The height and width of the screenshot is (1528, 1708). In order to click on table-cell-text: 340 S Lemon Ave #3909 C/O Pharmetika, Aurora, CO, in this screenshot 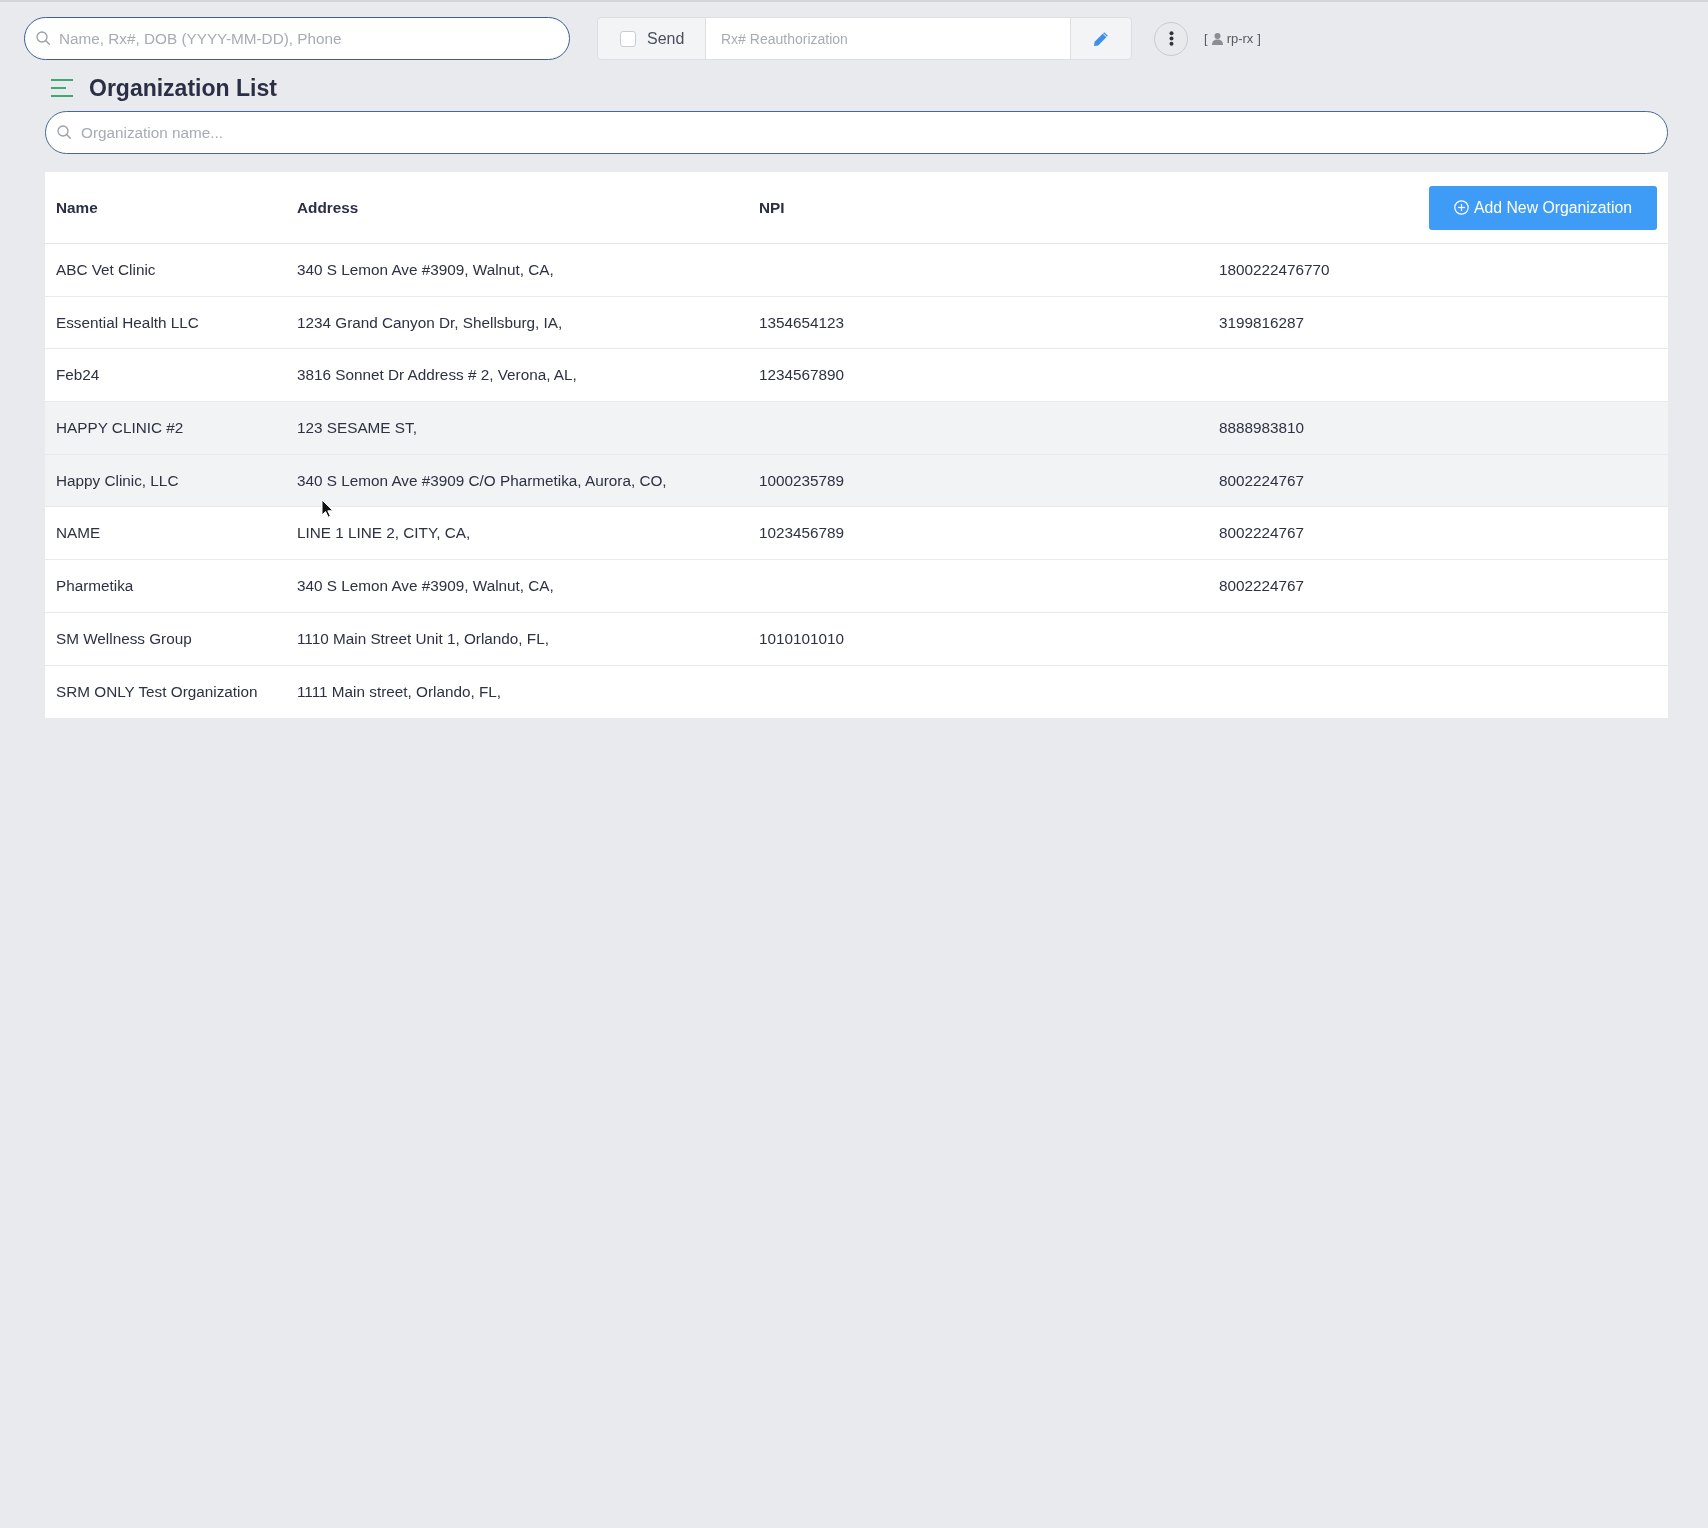, I will do `click(481, 480)`.